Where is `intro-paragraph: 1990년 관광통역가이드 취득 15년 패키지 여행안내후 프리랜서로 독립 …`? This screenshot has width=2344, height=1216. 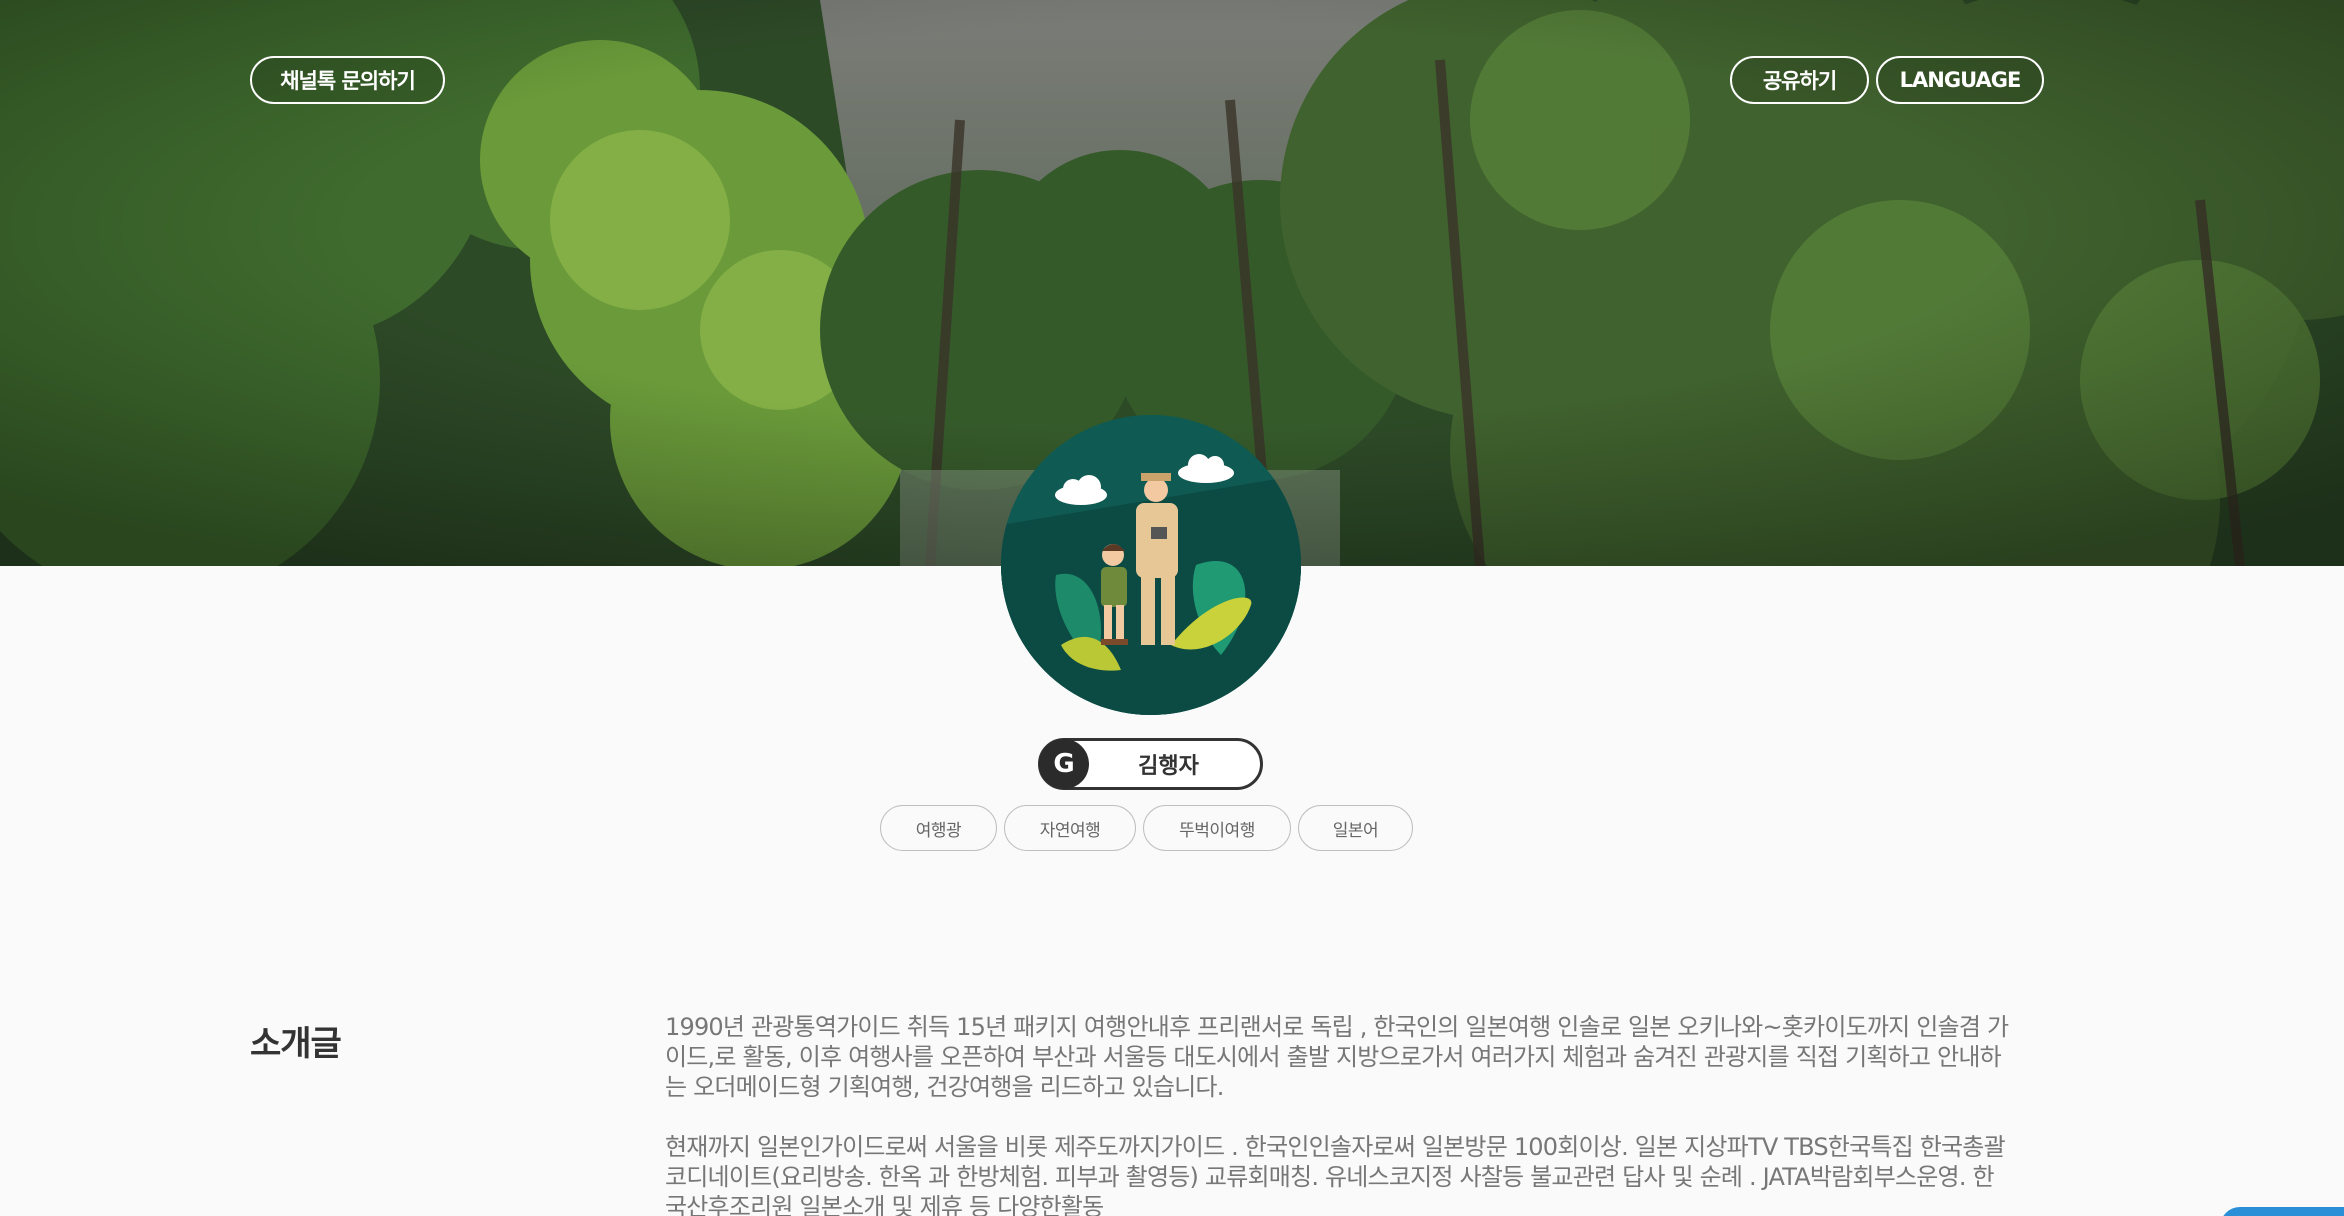
intro-paragraph: 1990년 관광통역가이드 취득 15년 패키지 여행안내후 프리랜서로 독립 … is located at coordinates (1337, 1057).